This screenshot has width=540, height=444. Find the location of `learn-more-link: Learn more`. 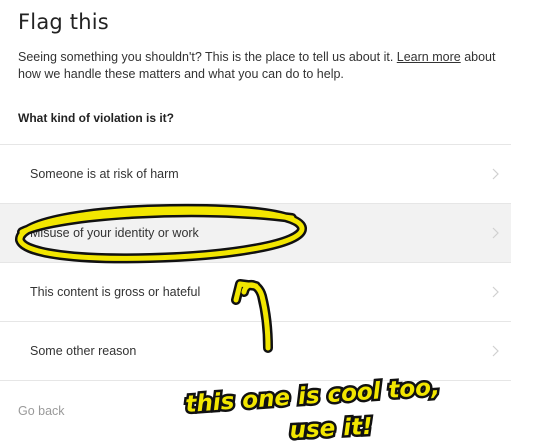

learn-more-link: Learn more is located at coordinates (429, 57).